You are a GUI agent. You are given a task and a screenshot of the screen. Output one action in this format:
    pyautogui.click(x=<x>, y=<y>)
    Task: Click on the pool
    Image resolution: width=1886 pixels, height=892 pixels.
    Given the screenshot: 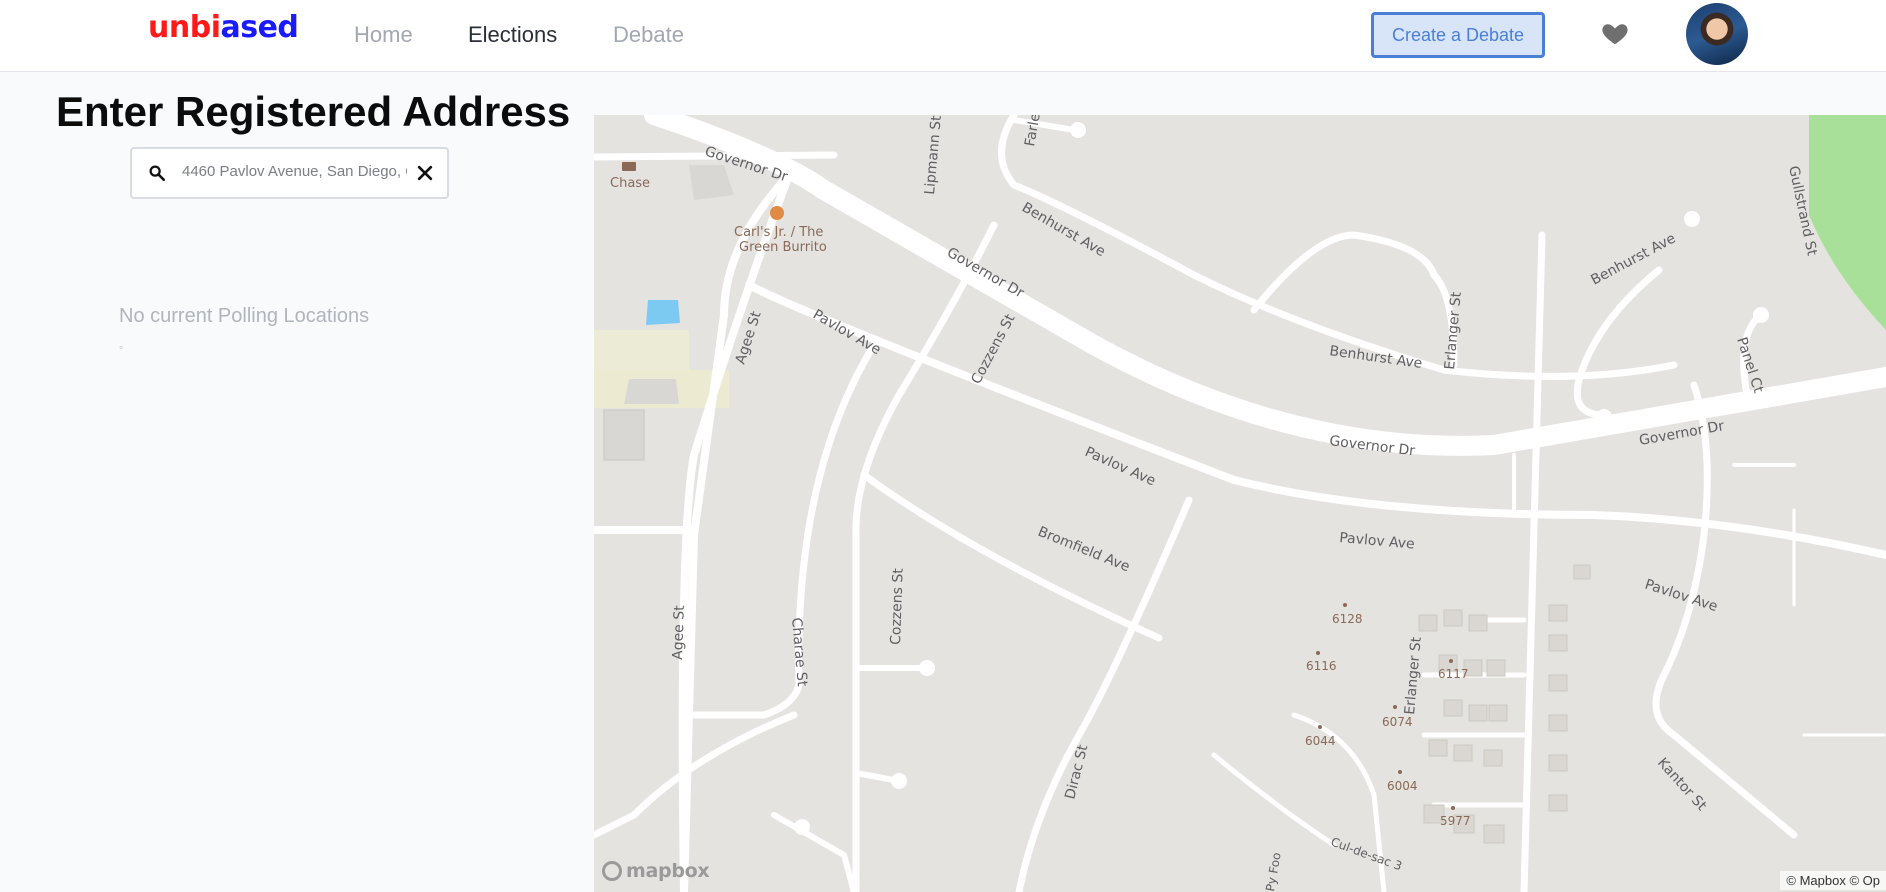 What is the action you would take?
    pyautogui.click(x=663, y=312)
    